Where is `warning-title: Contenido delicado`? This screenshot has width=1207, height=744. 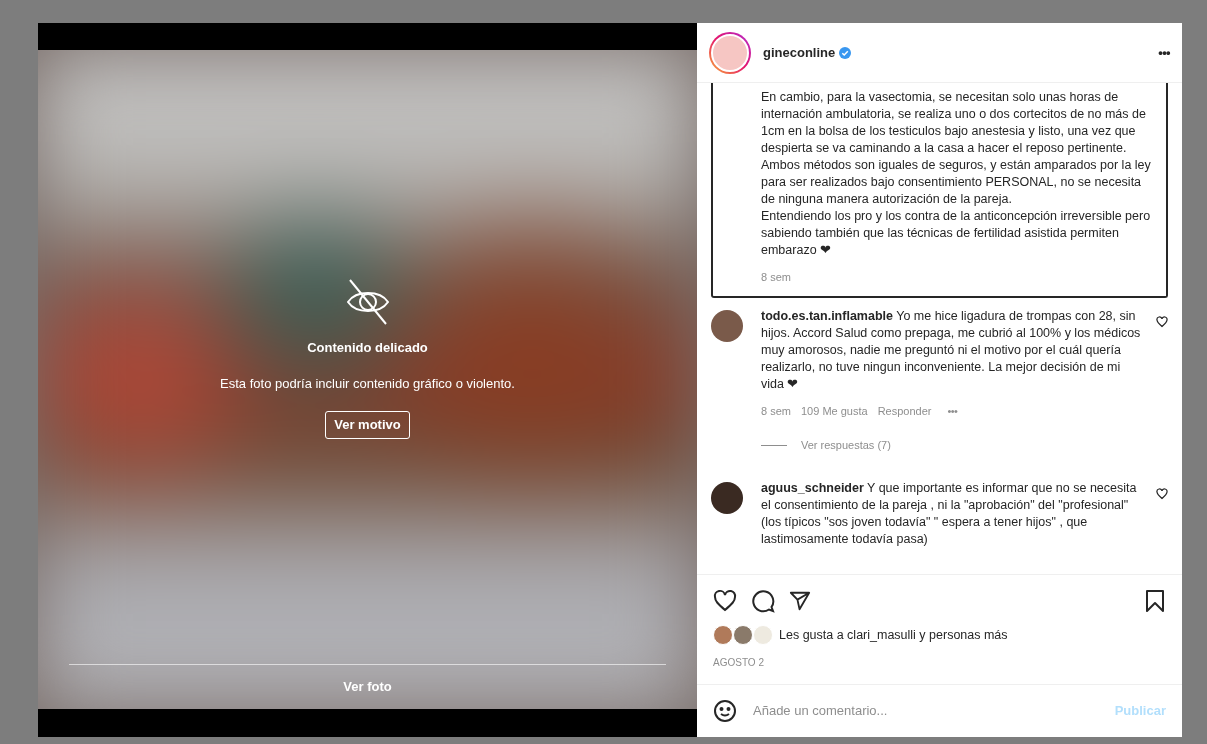
warning-title: Contenido delicado is located at coordinates (367, 348).